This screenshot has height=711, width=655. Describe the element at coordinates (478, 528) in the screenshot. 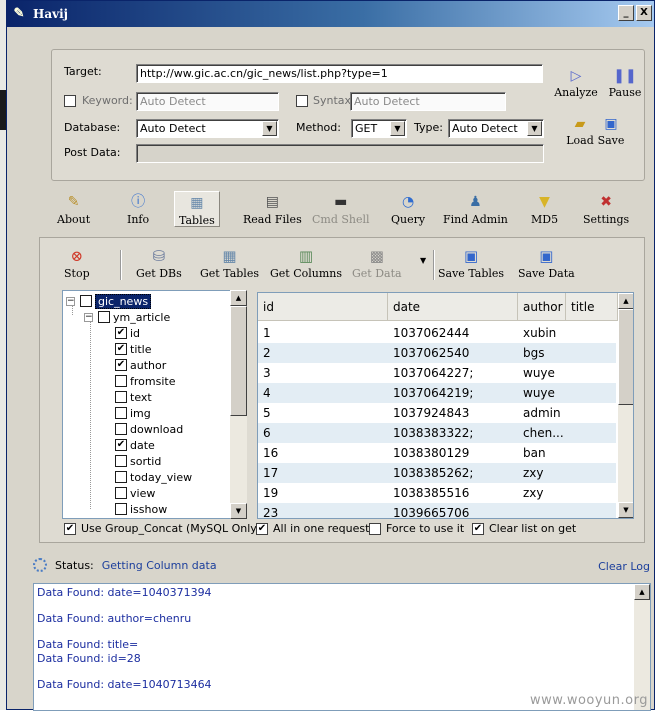

I see `clear-list-checkbox: ✔` at that location.